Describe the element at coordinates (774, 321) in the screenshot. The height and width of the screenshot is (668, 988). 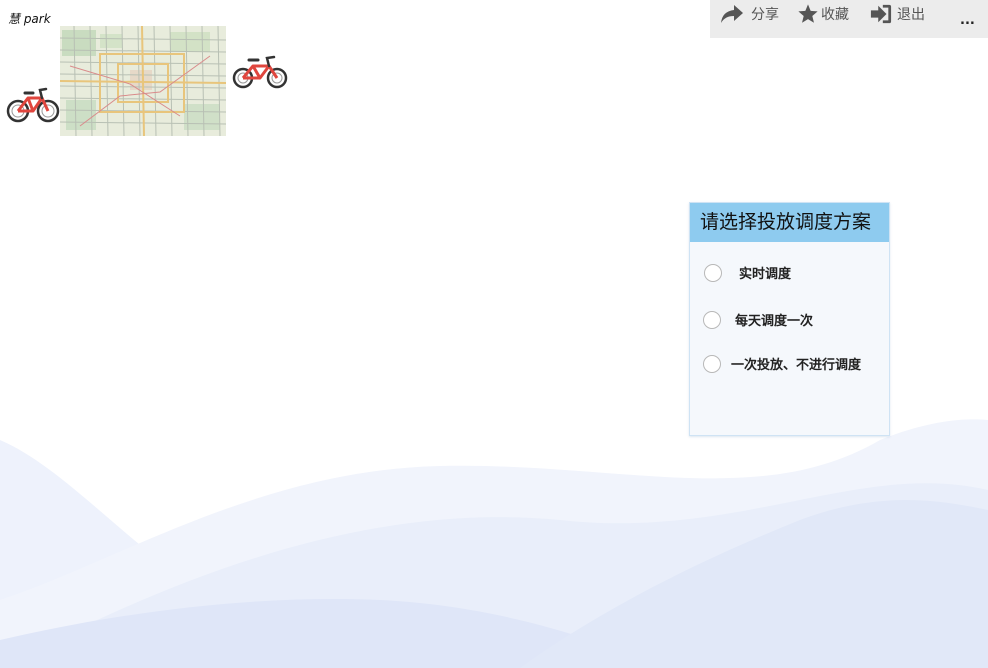
I see `option-label: 每天调度一次` at that location.